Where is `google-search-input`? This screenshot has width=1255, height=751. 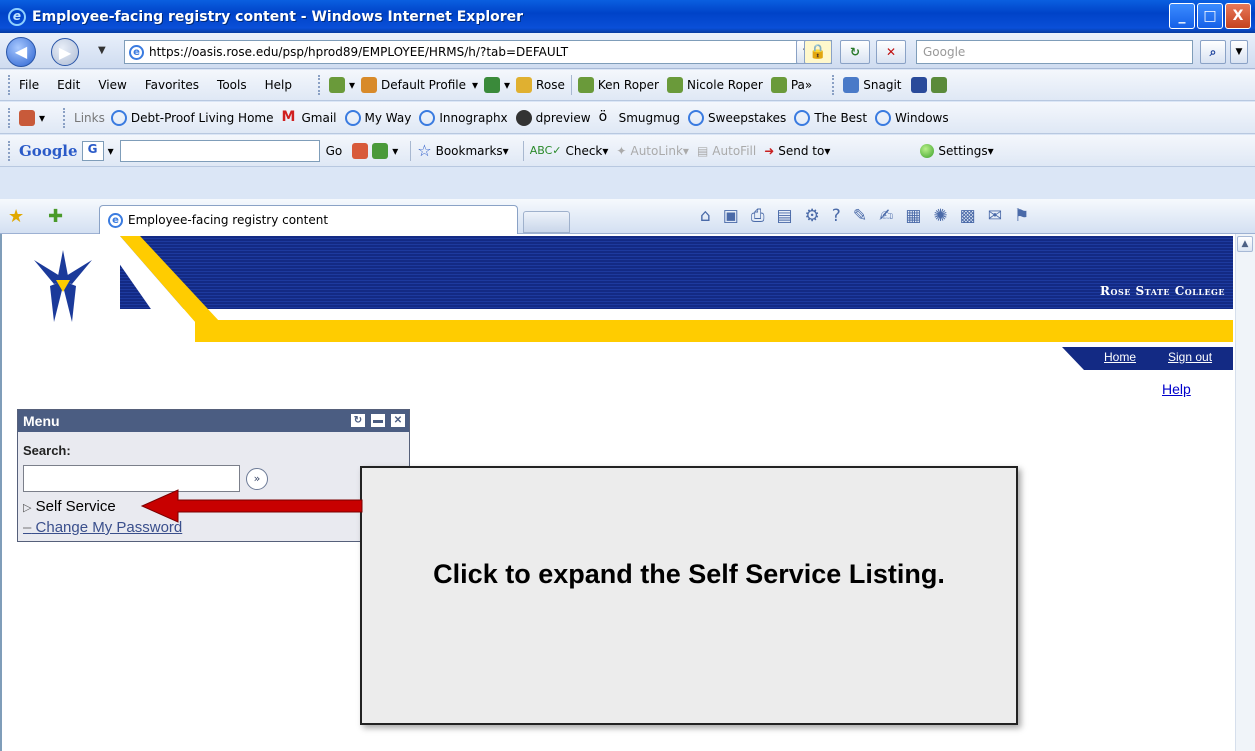 google-search-input is located at coordinates (219, 150).